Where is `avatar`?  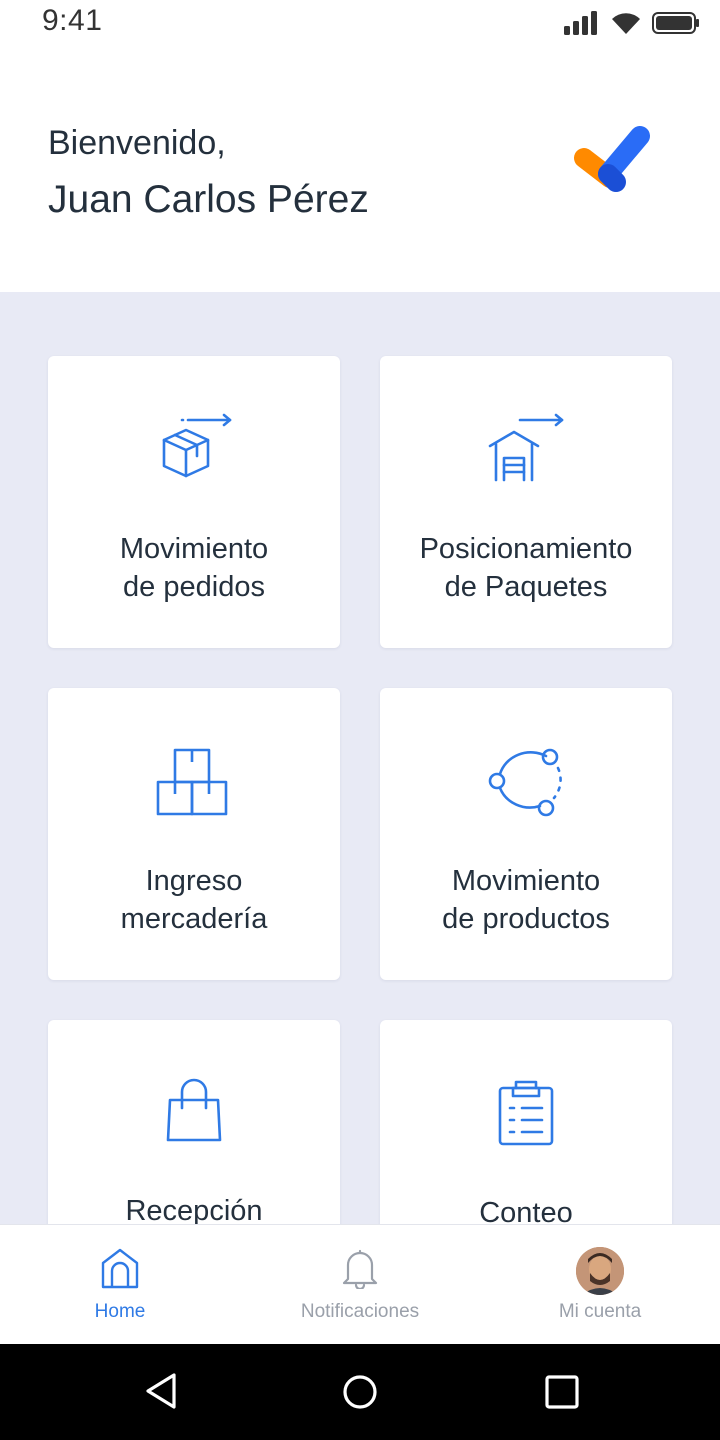
avatar is located at coordinates (600, 1271).